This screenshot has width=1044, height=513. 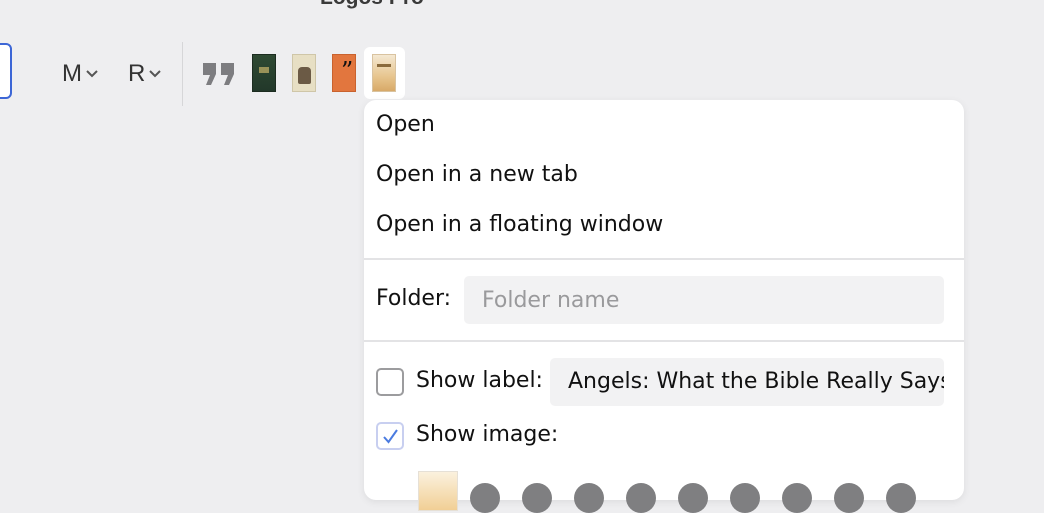 I want to click on search-input, so click(x=6, y=71).